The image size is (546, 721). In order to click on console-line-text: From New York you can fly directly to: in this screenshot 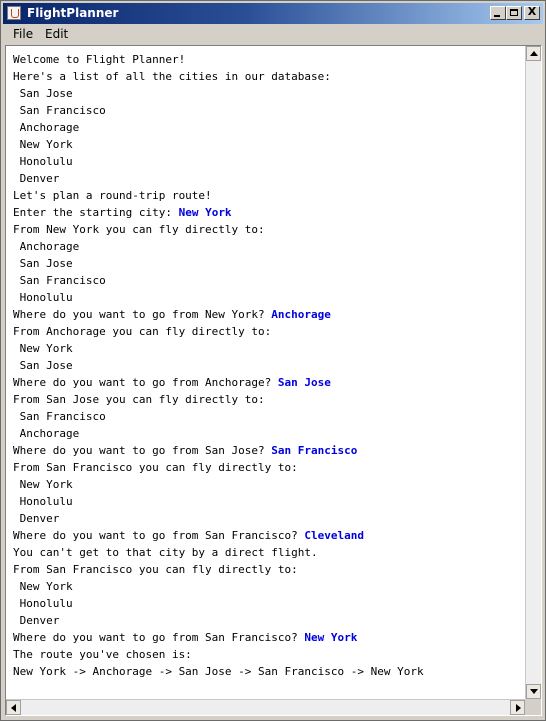, I will do `click(139, 229)`.